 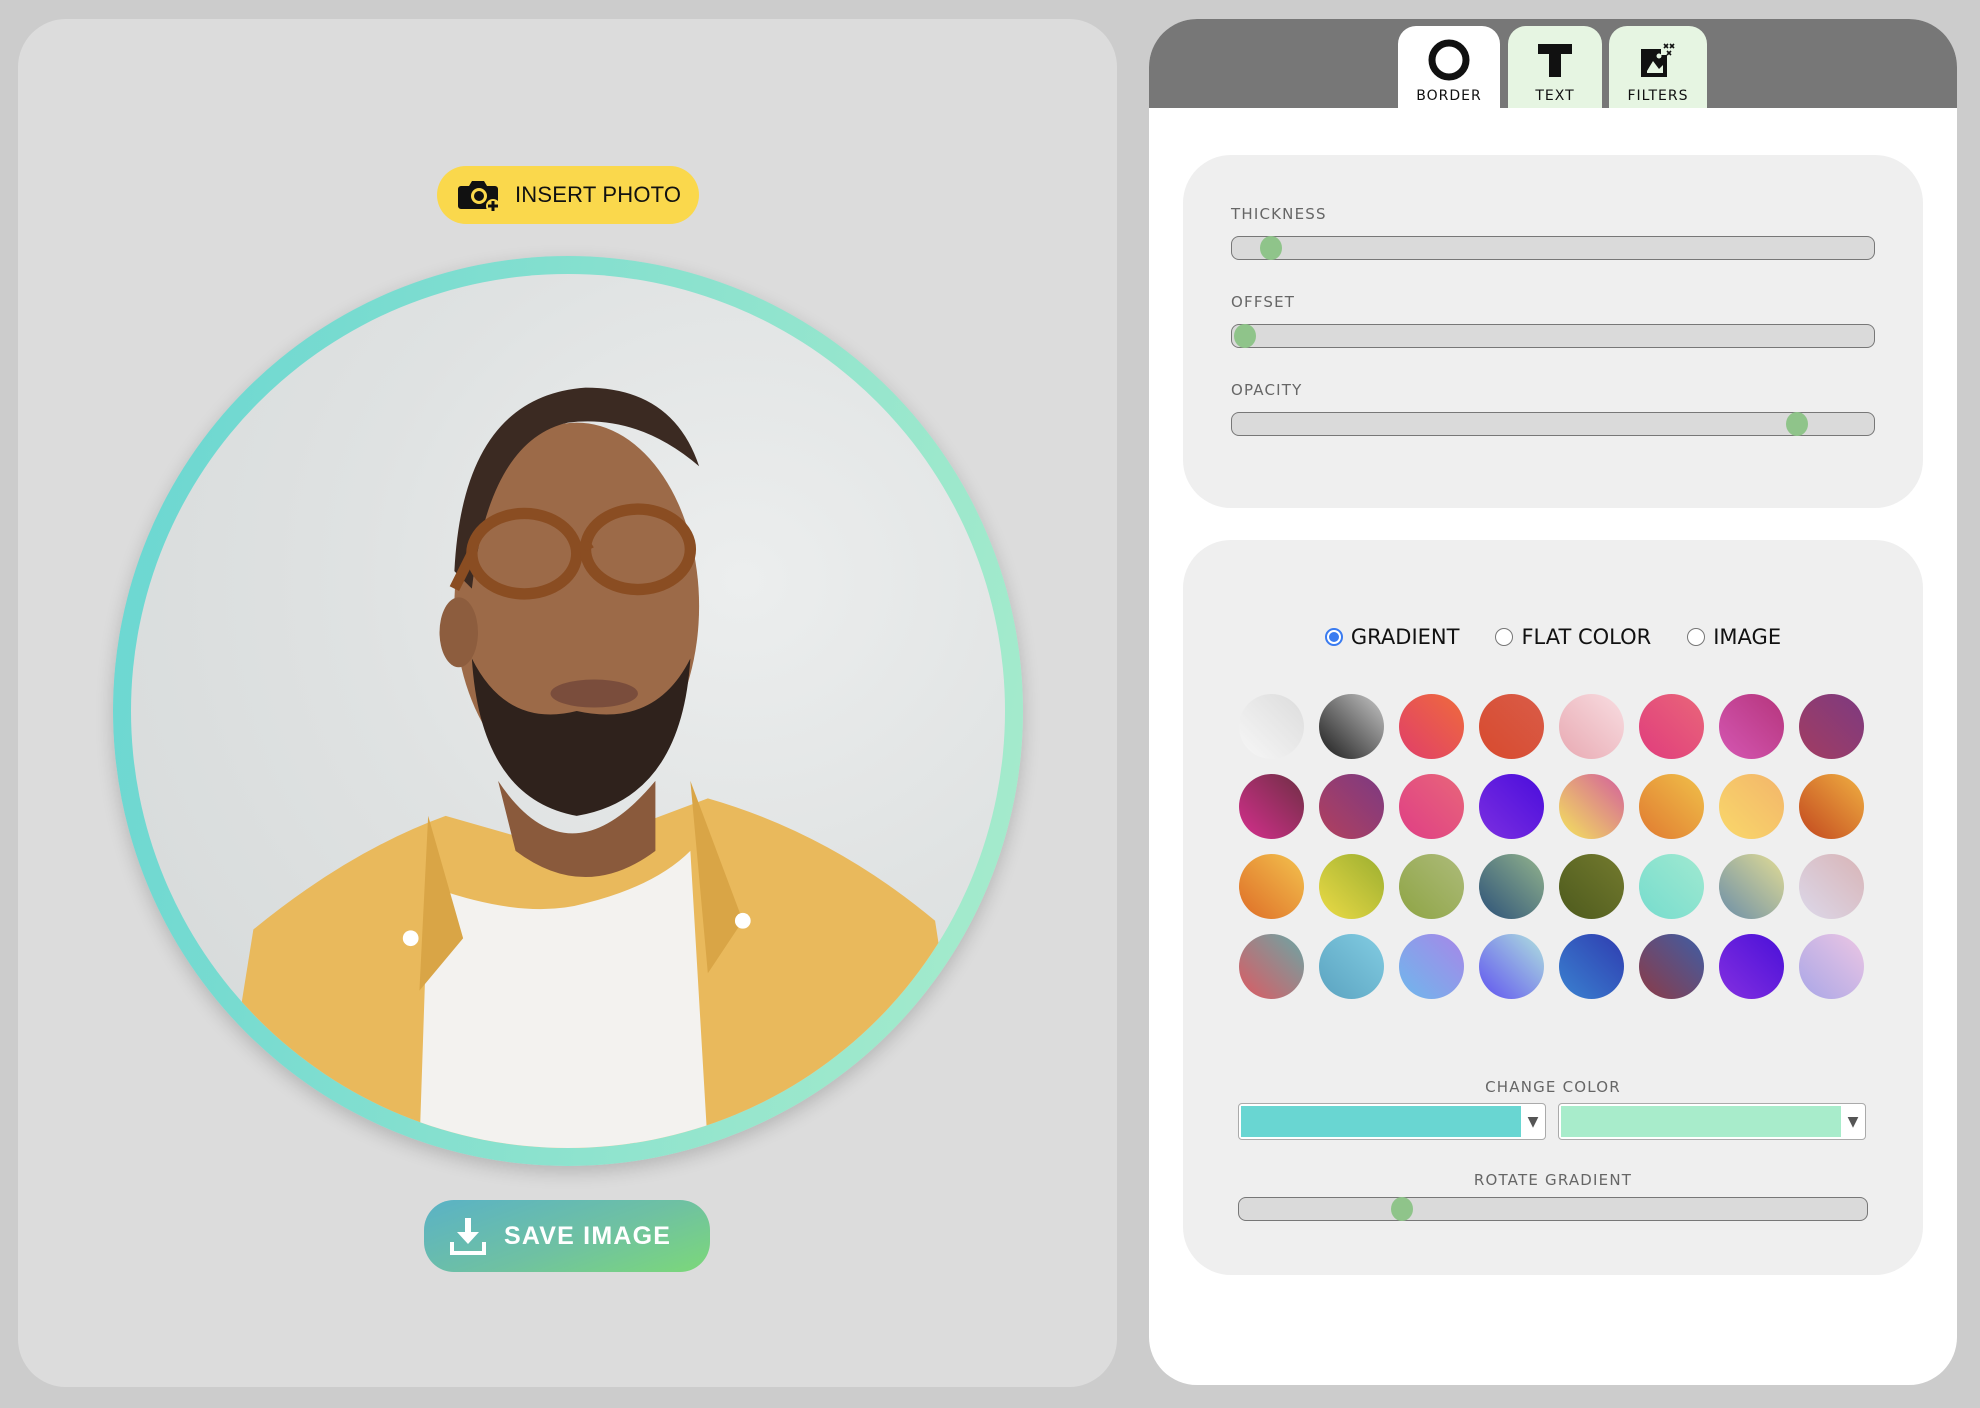 I want to click on tab-filters: FILTERS, so click(x=1658, y=67).